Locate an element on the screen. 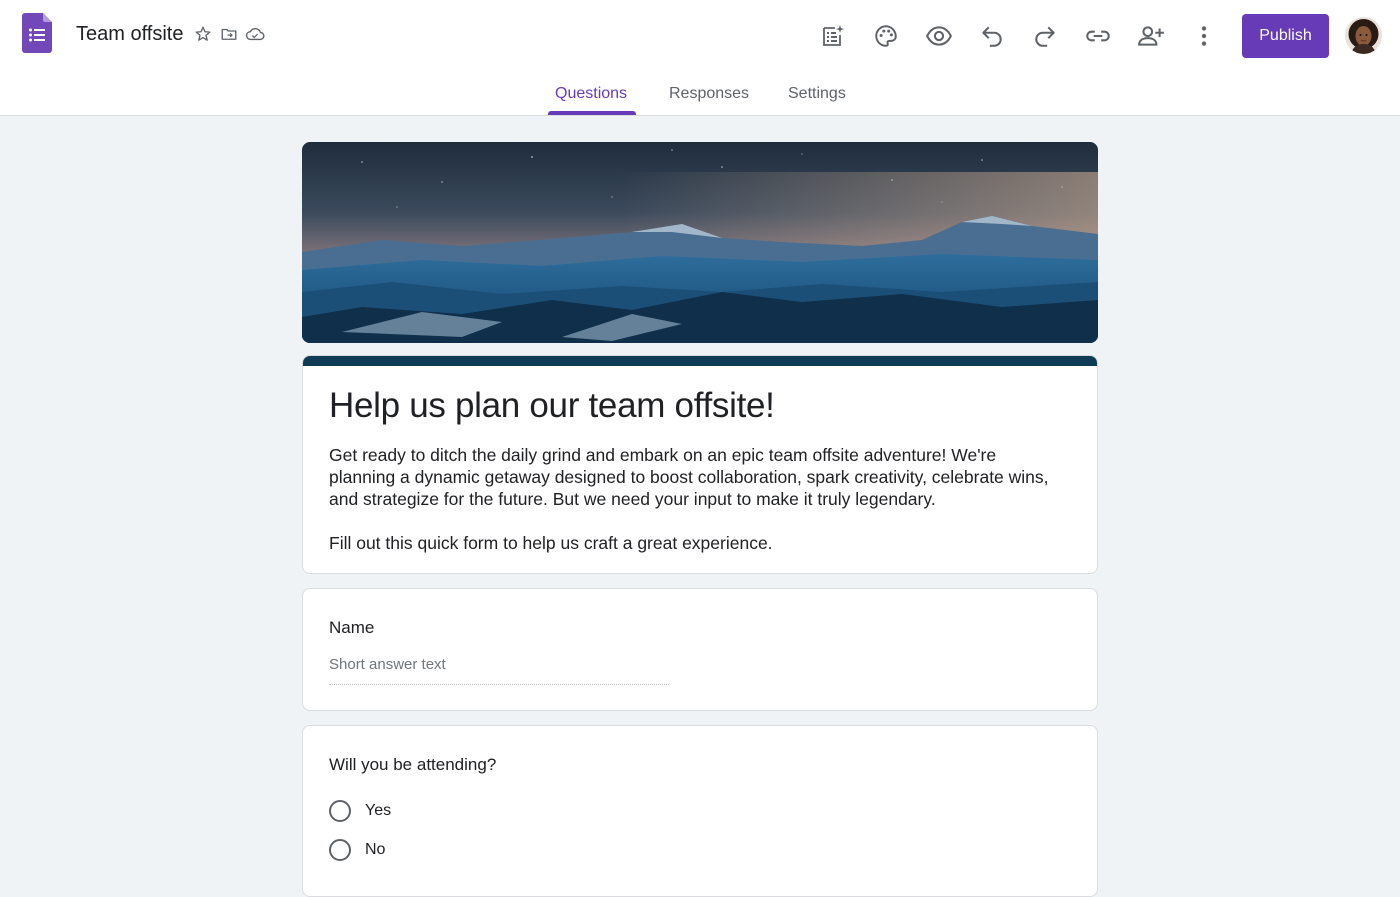 The width and height of the screenshot is (1400, 897). tab-bar: Questions Responses Settings is located at coordinates (700, 95).